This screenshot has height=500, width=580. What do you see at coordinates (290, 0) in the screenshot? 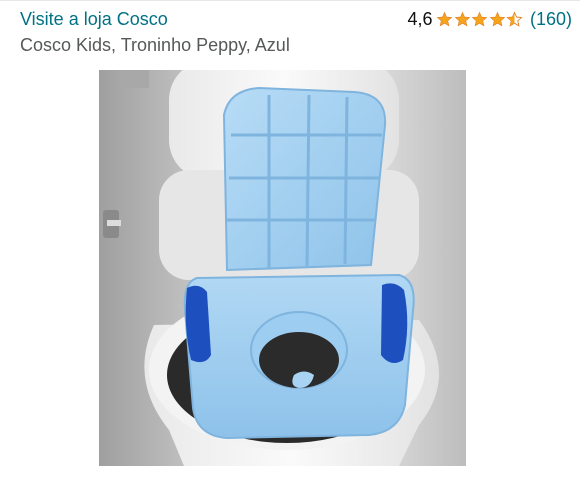
I see `top-divider` at bounding box center [290, 0].